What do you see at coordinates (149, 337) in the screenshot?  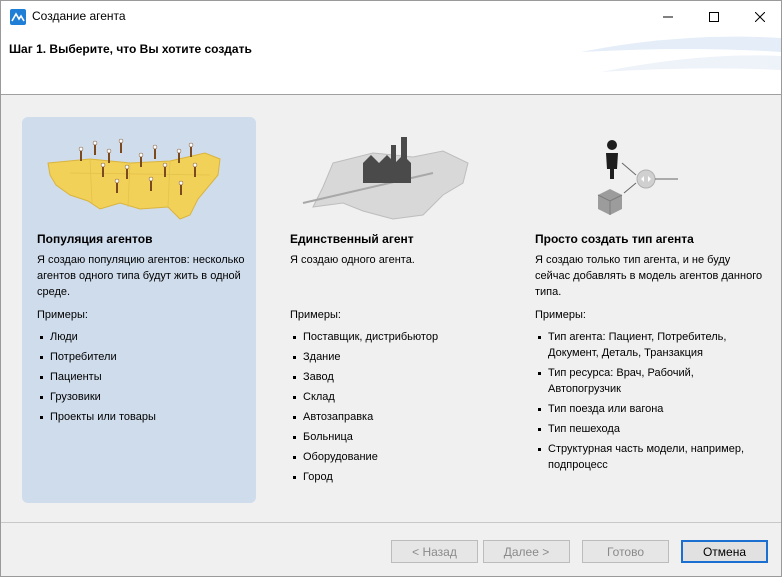 I see `list-item: Люди` at bounding box center [149, 337].